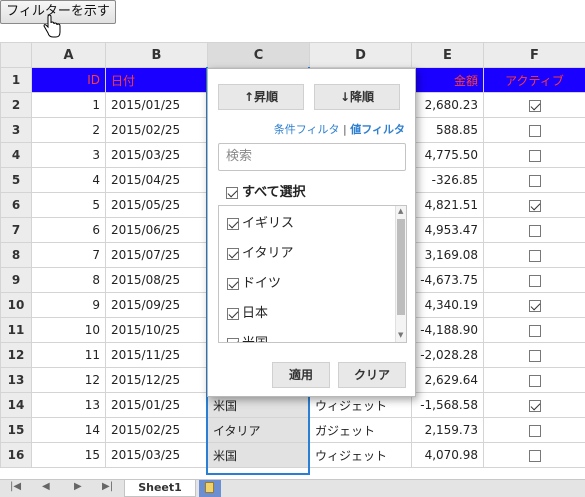  What do you see at coordinates (16, 380) in the screenshot?
I see `row-header: 13` at bounding box center [16, 380].